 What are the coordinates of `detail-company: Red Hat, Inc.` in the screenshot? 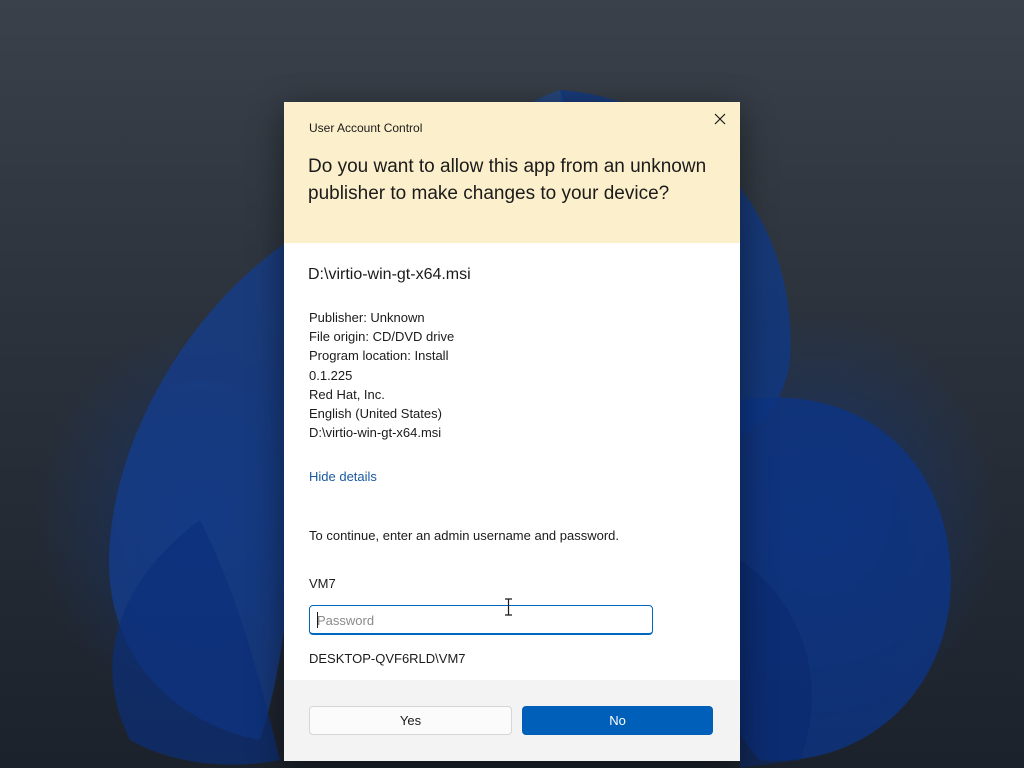 It's located at (347, 394).